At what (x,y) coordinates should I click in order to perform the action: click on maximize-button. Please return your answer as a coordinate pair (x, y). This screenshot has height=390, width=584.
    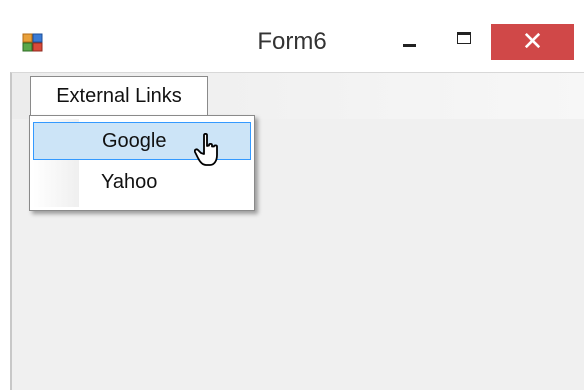
    Looking at the image, I should click on (463, 41).